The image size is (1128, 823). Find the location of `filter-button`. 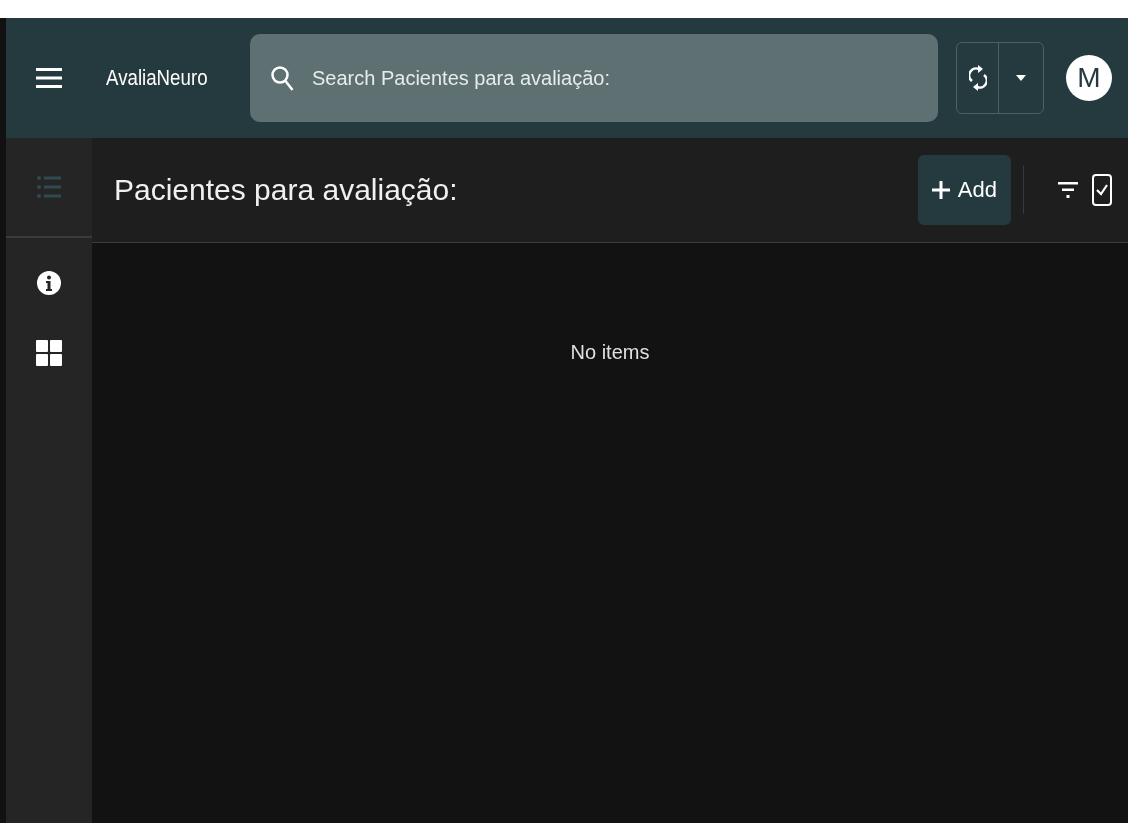

filter-button is located at coordinates (1068, 190).